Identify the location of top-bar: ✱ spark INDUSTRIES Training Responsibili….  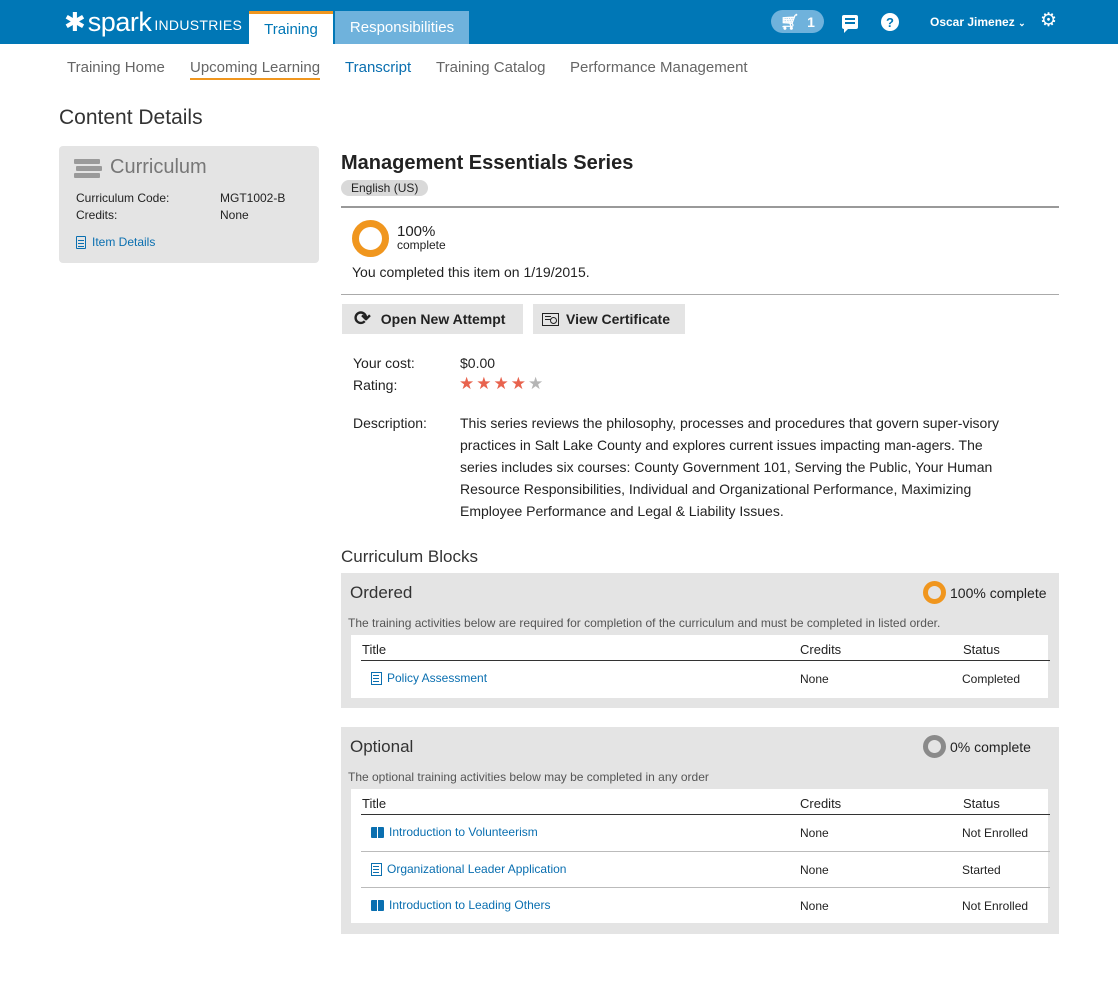
(559, 22).